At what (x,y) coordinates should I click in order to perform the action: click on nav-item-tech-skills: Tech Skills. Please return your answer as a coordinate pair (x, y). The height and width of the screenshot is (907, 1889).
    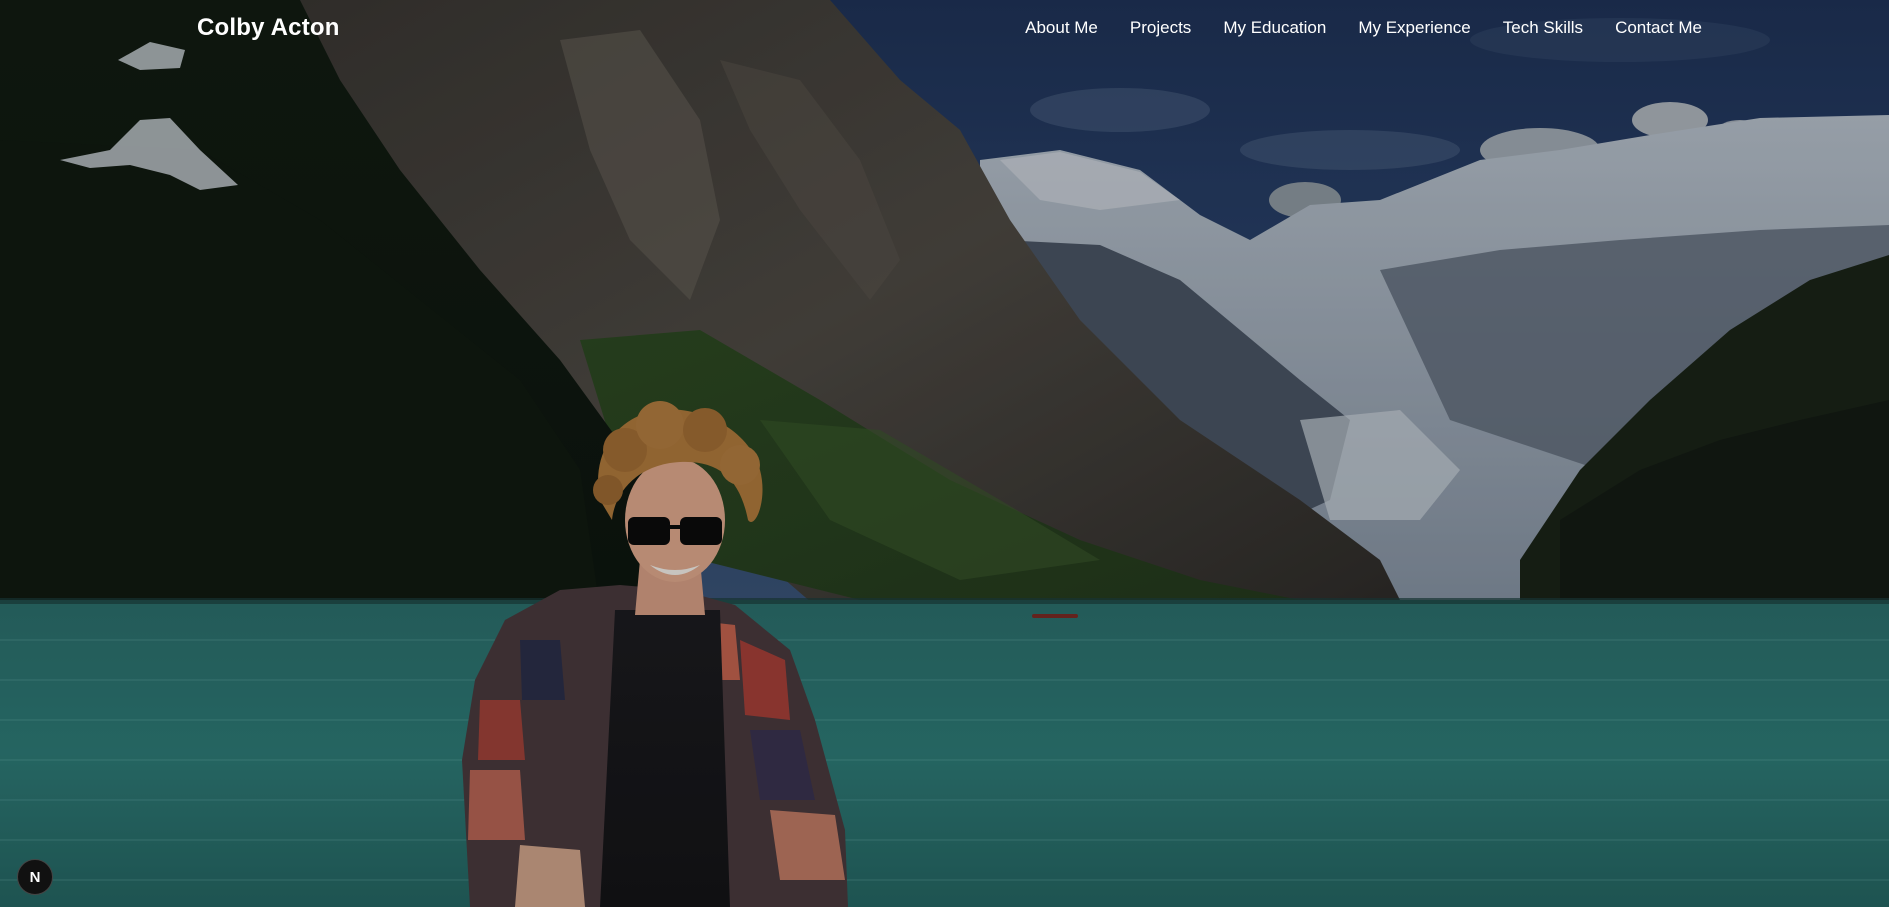
    Looking at the image, I should click on (1543, 28).